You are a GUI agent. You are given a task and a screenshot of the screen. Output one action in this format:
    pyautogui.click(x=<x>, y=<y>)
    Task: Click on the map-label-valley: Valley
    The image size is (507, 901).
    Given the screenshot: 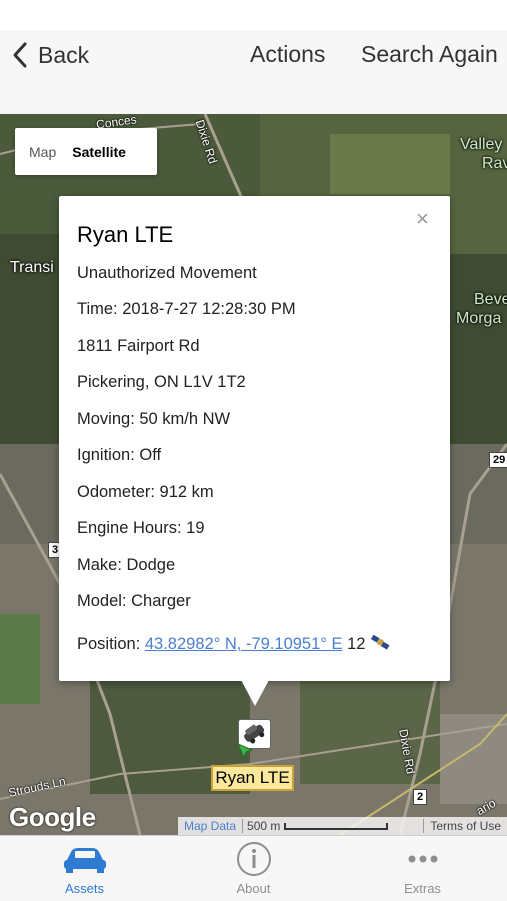 What is the action you would take?
    pyautogui.click(x=481, y=144)
    